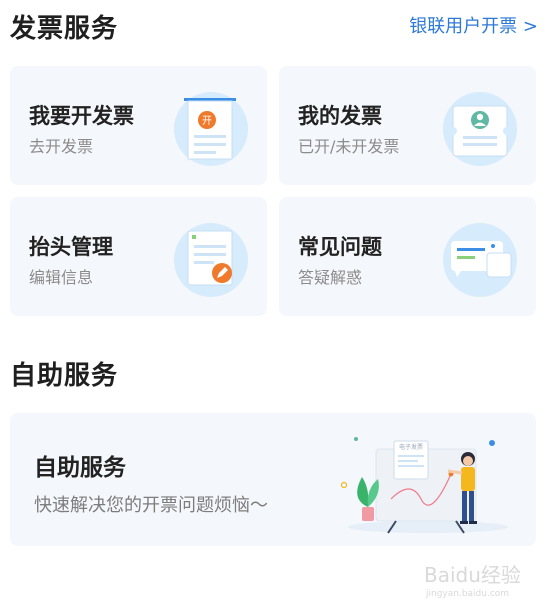 Image resolution: width=552 pixels, height=608 pixels. Describe the element at coordinates (472, 575) in the screenshot. I see `watermark-text: Baidu经验` at that location.